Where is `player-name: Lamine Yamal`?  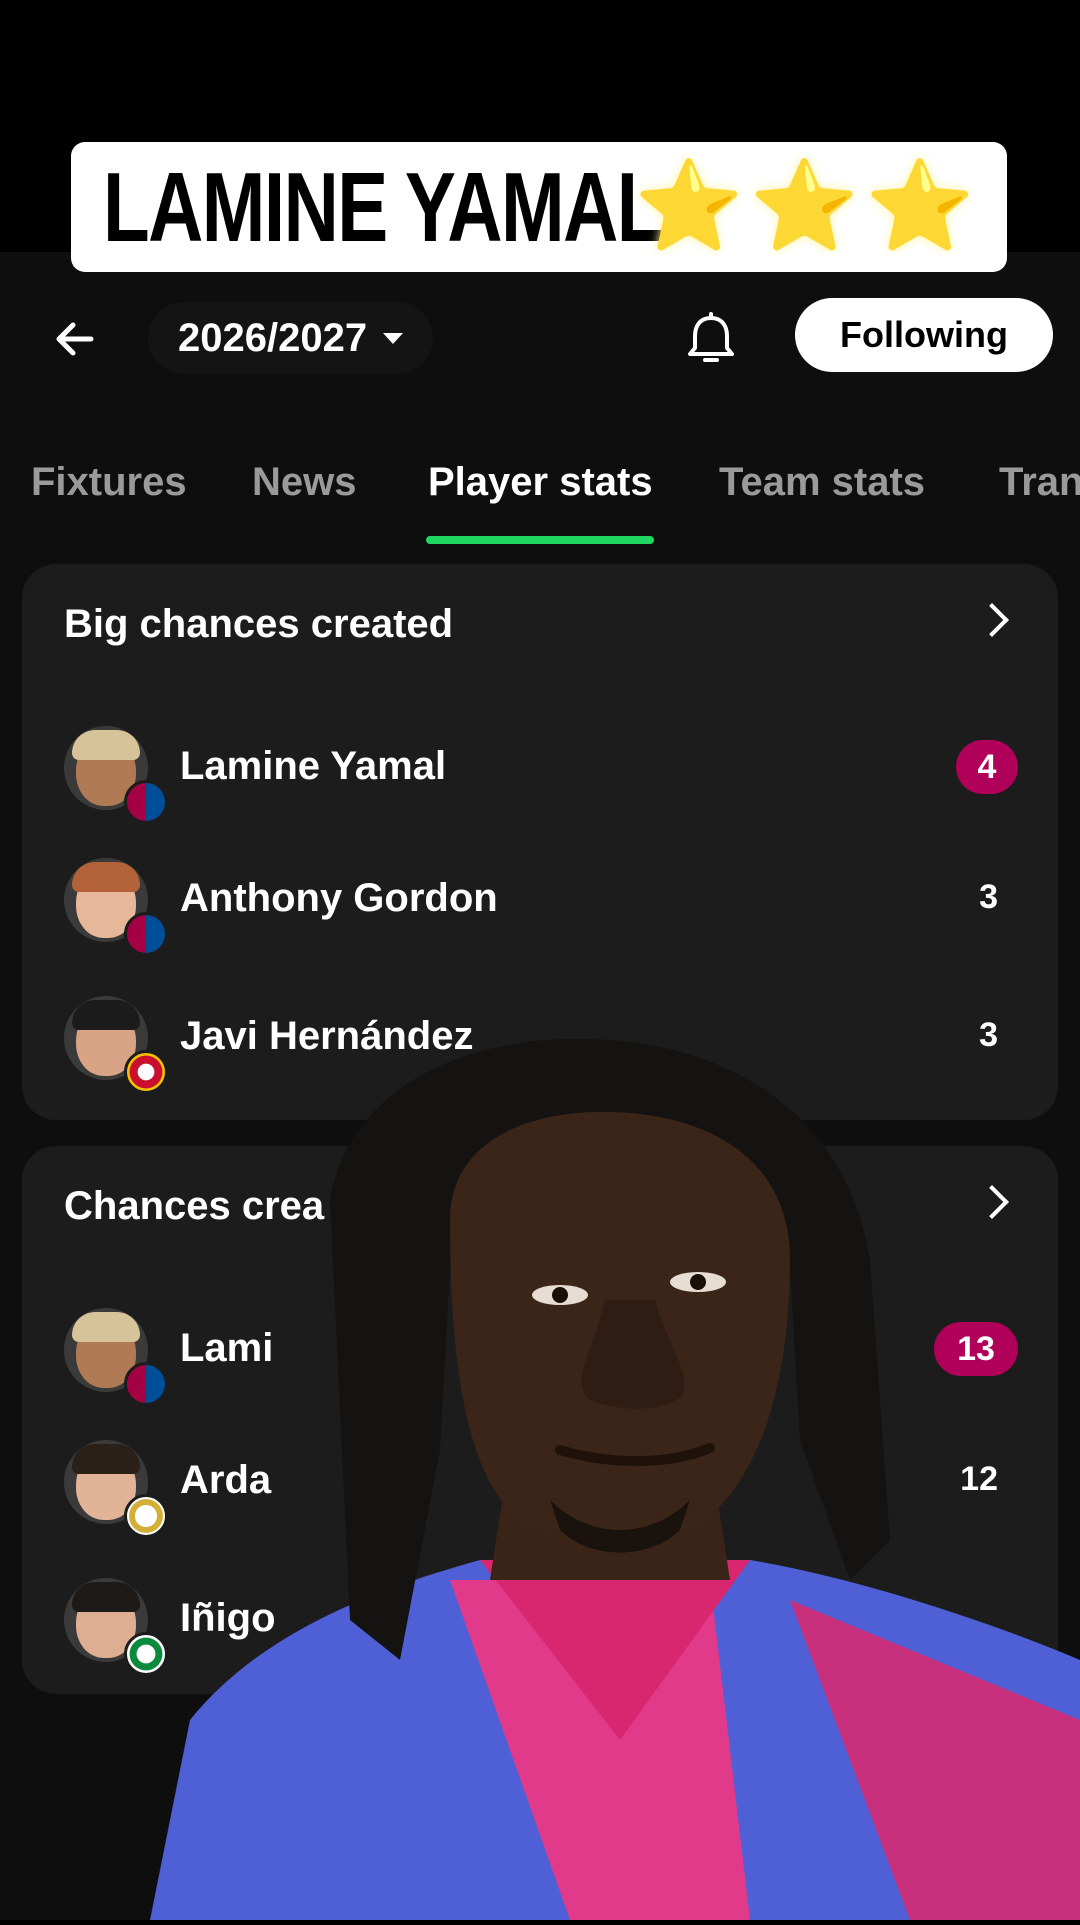
player-name: Lamine Yamal is located at coordinates (313, 766).